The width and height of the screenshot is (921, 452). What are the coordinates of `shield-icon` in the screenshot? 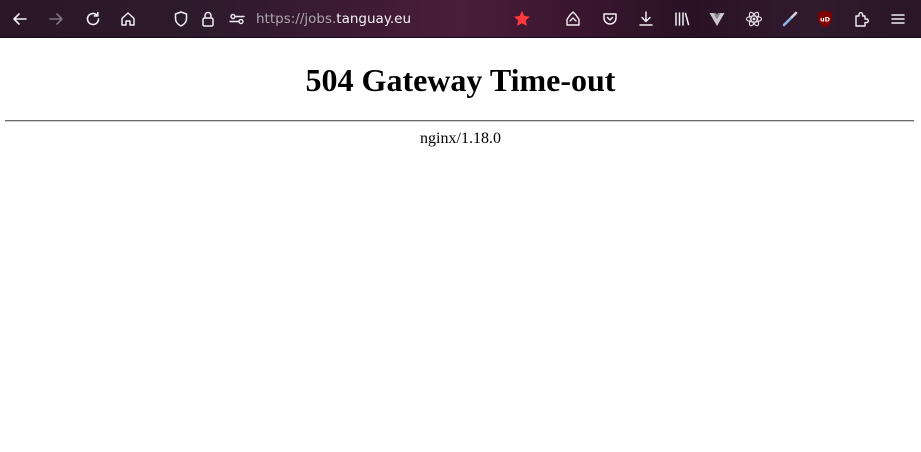 It's located at (181, 19).